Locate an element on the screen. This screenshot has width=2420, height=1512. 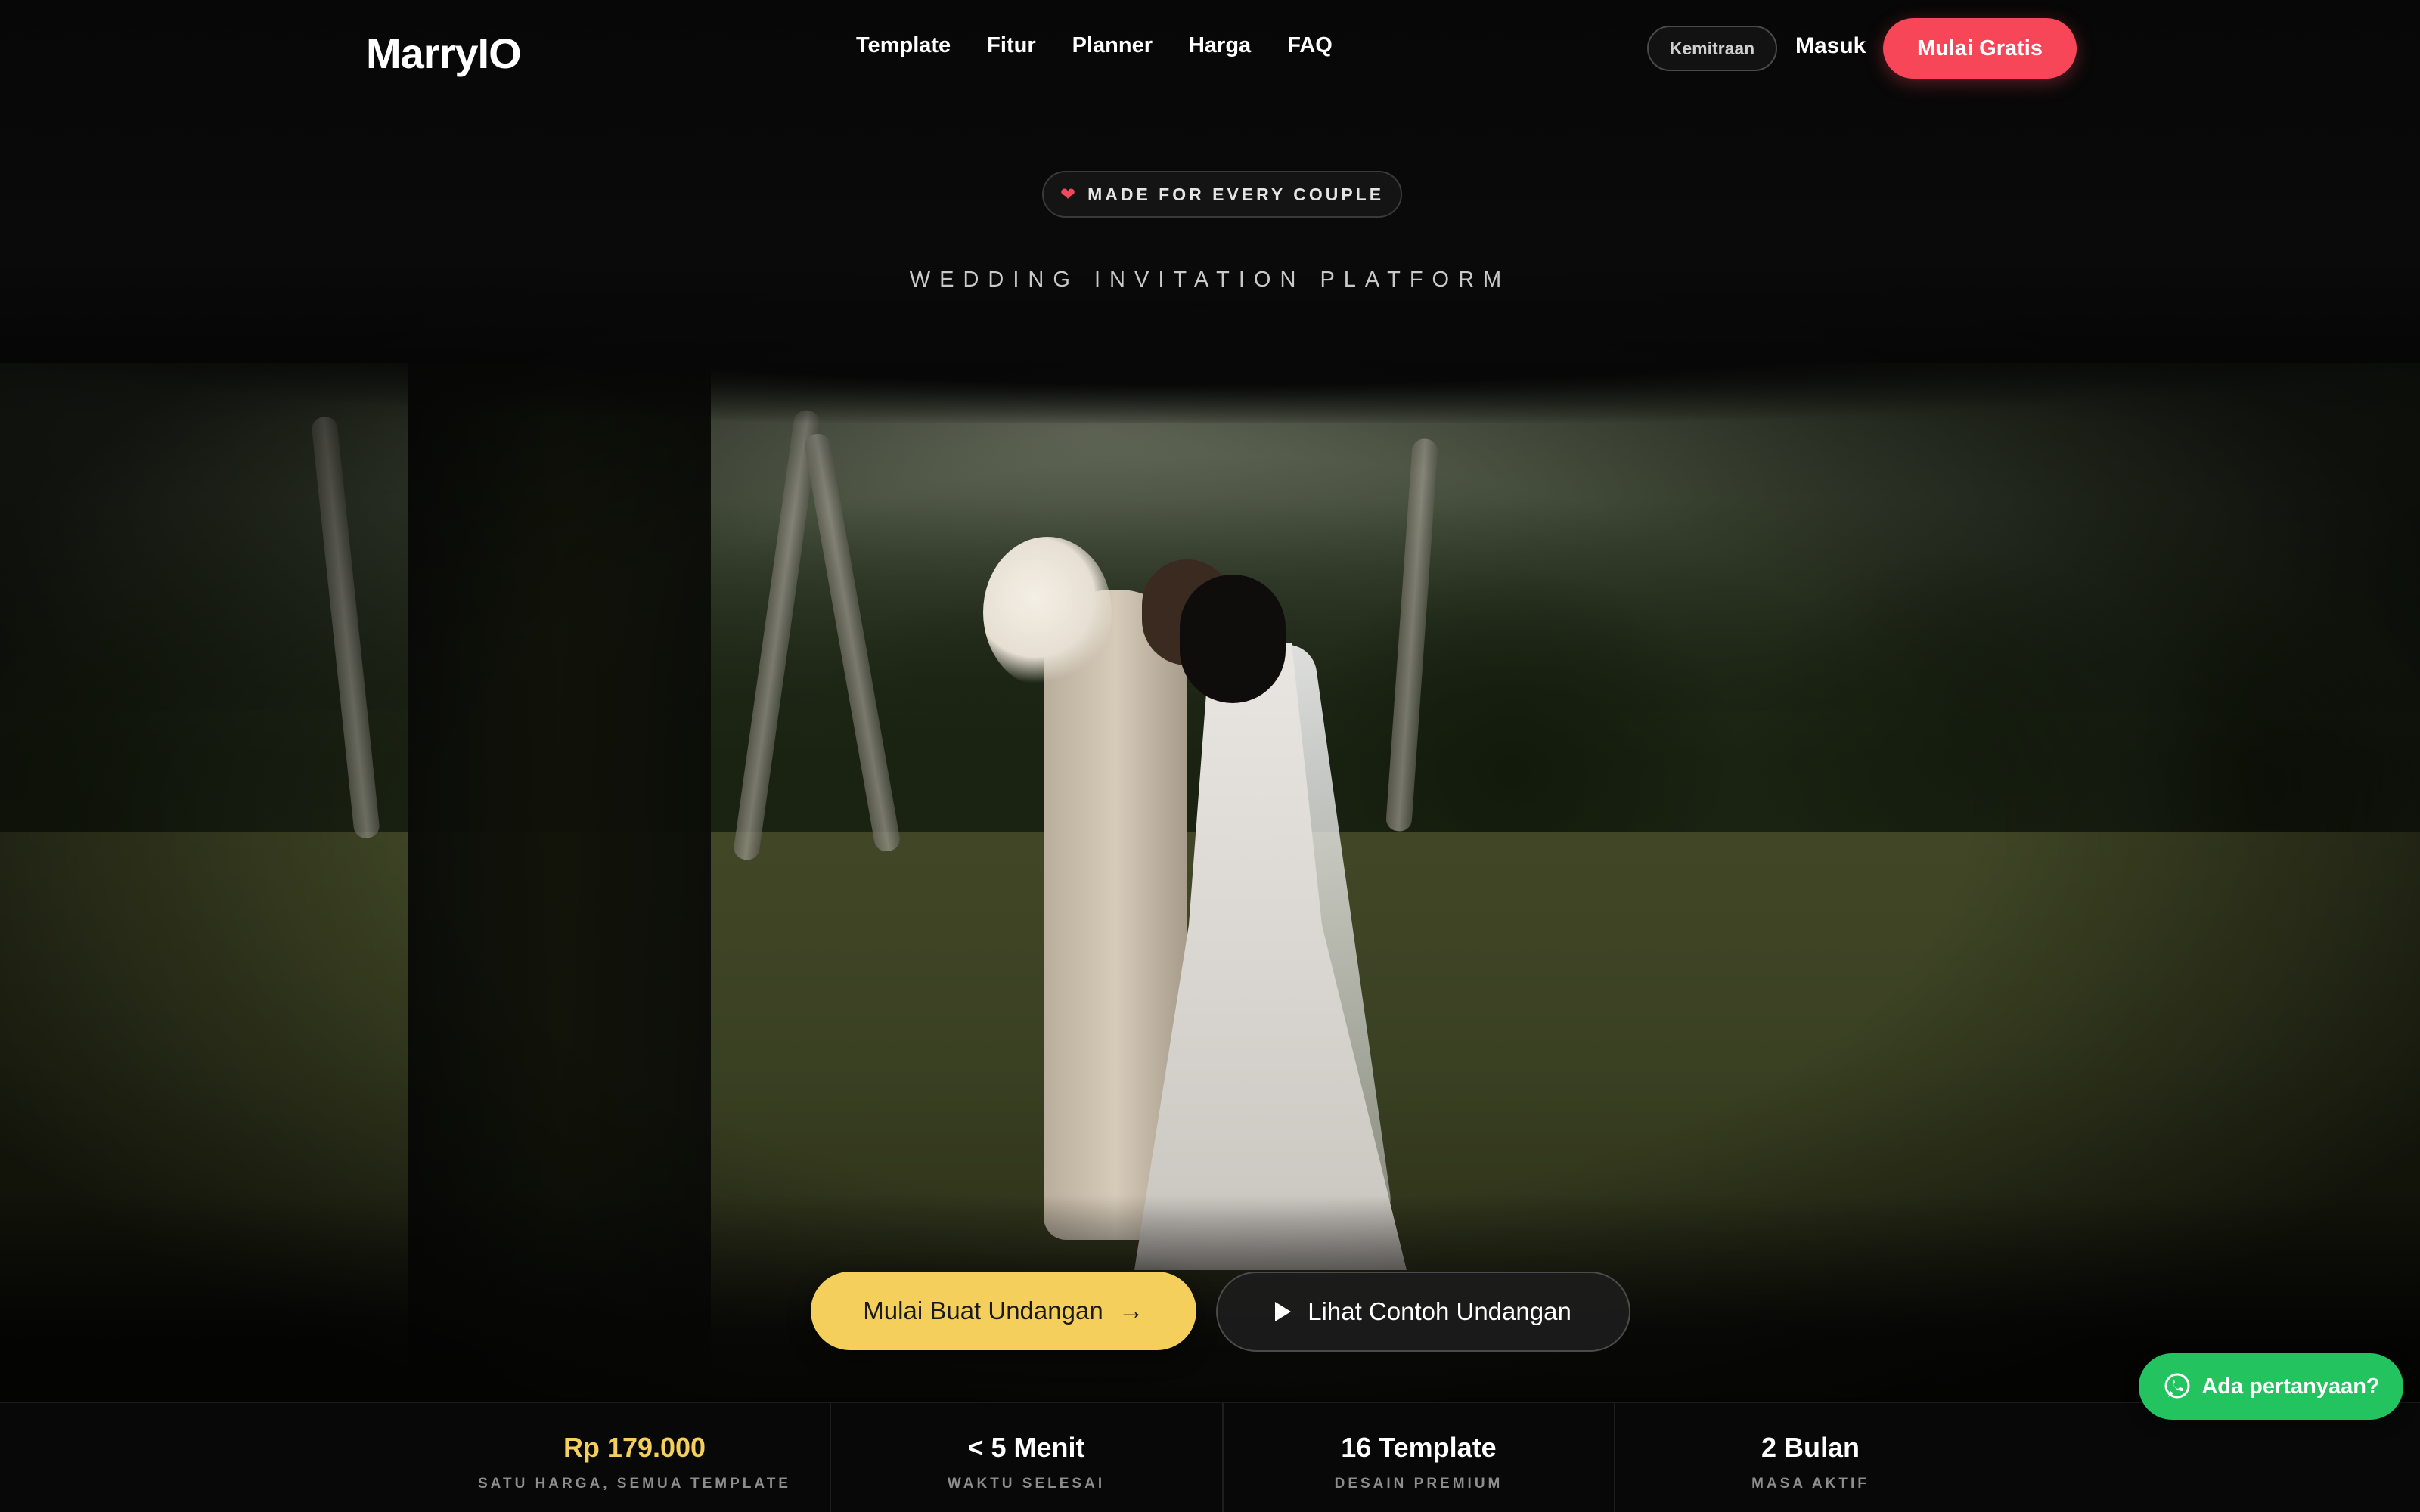
stat-item-templates: 16 Template DESAIN PREMIUM is located at coordinates (1419, 1457).